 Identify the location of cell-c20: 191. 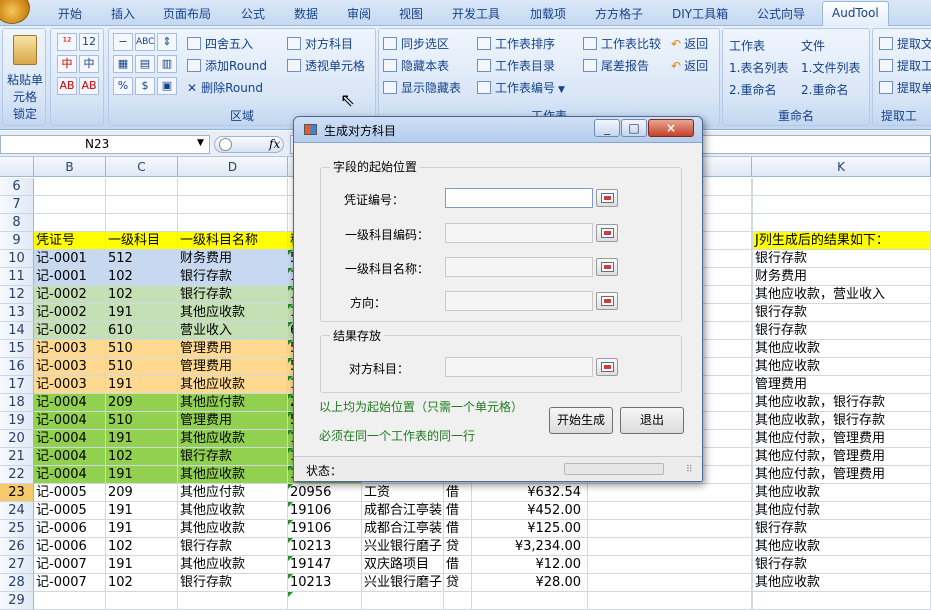
(142, 439).